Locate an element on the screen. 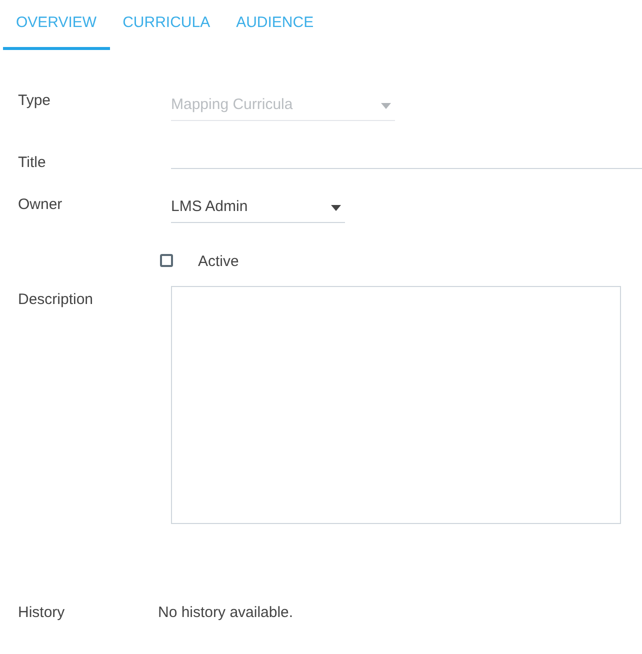 This screenshot has height=654, width=642. field-label: Title is located at coordinates (32, 163).